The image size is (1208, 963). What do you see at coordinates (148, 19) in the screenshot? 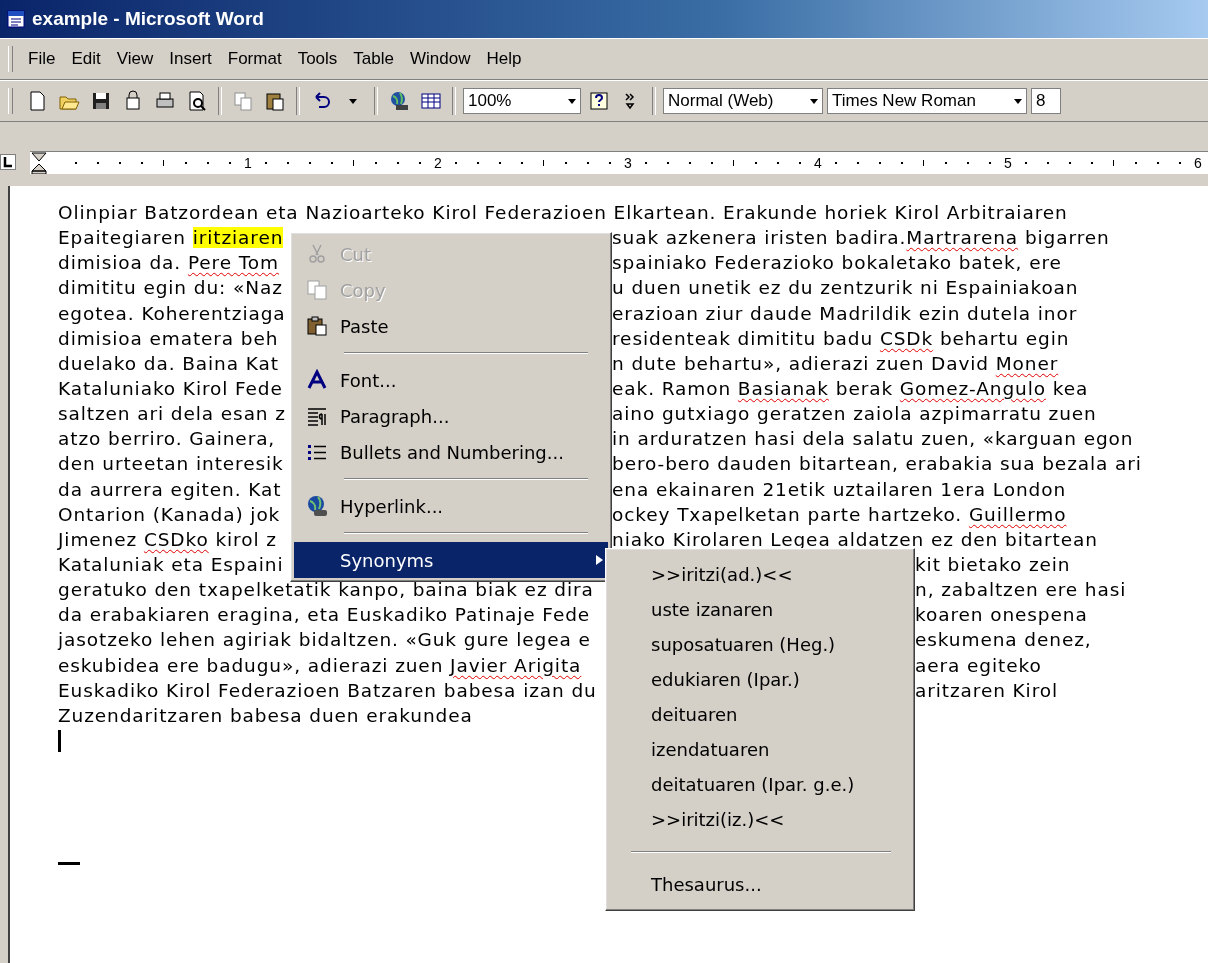
I see `window-title: example - Microsoft Word` at bounding box center [148, 19].